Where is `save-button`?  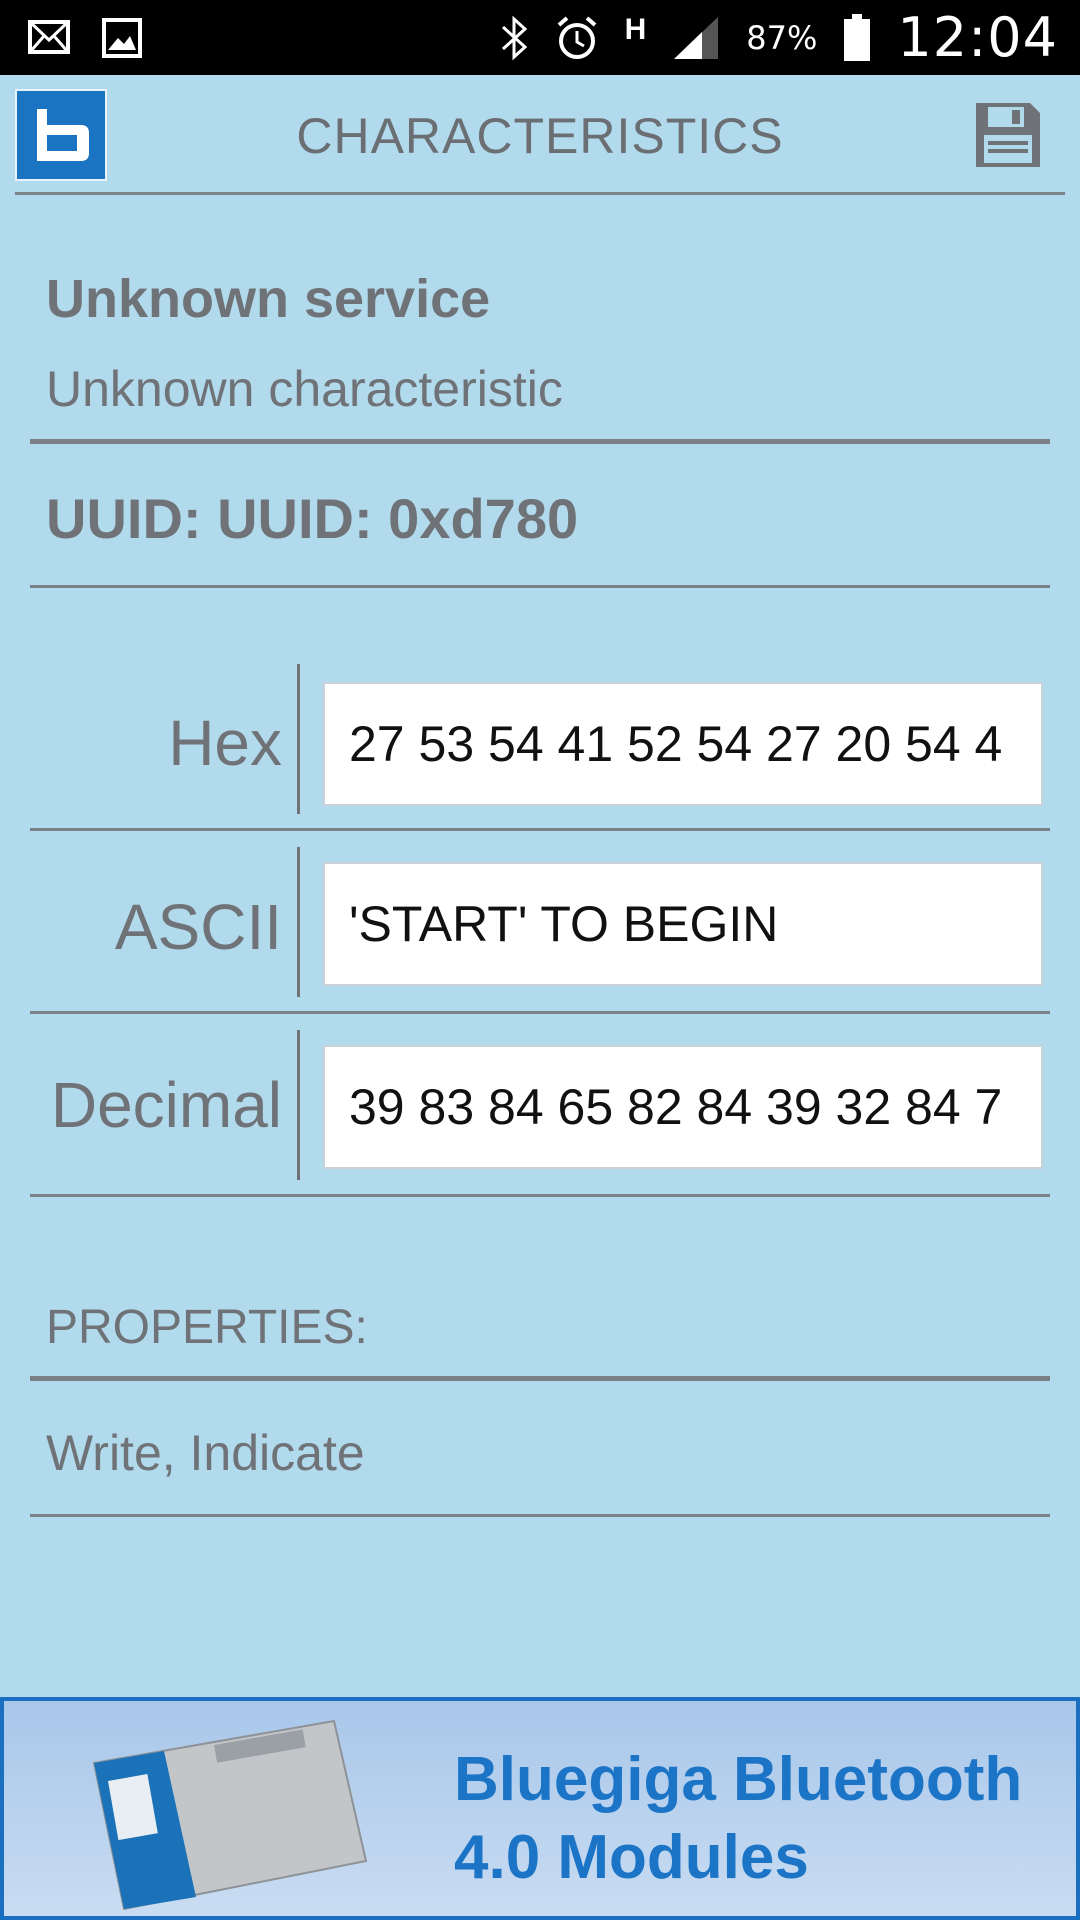
save-button is located at coordinates (1008, 135).